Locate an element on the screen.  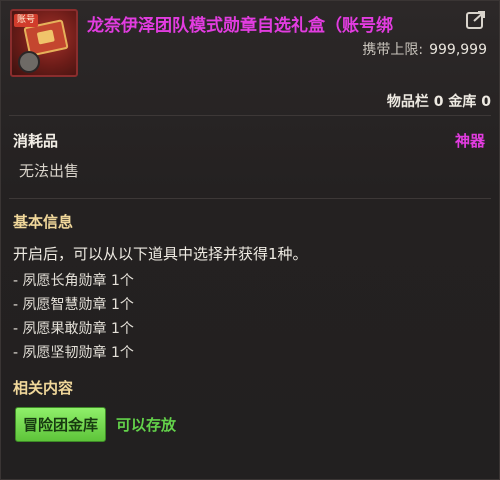
list-item: - 夙愿果敢勋章 1个 is located at coordinates (73, 329).